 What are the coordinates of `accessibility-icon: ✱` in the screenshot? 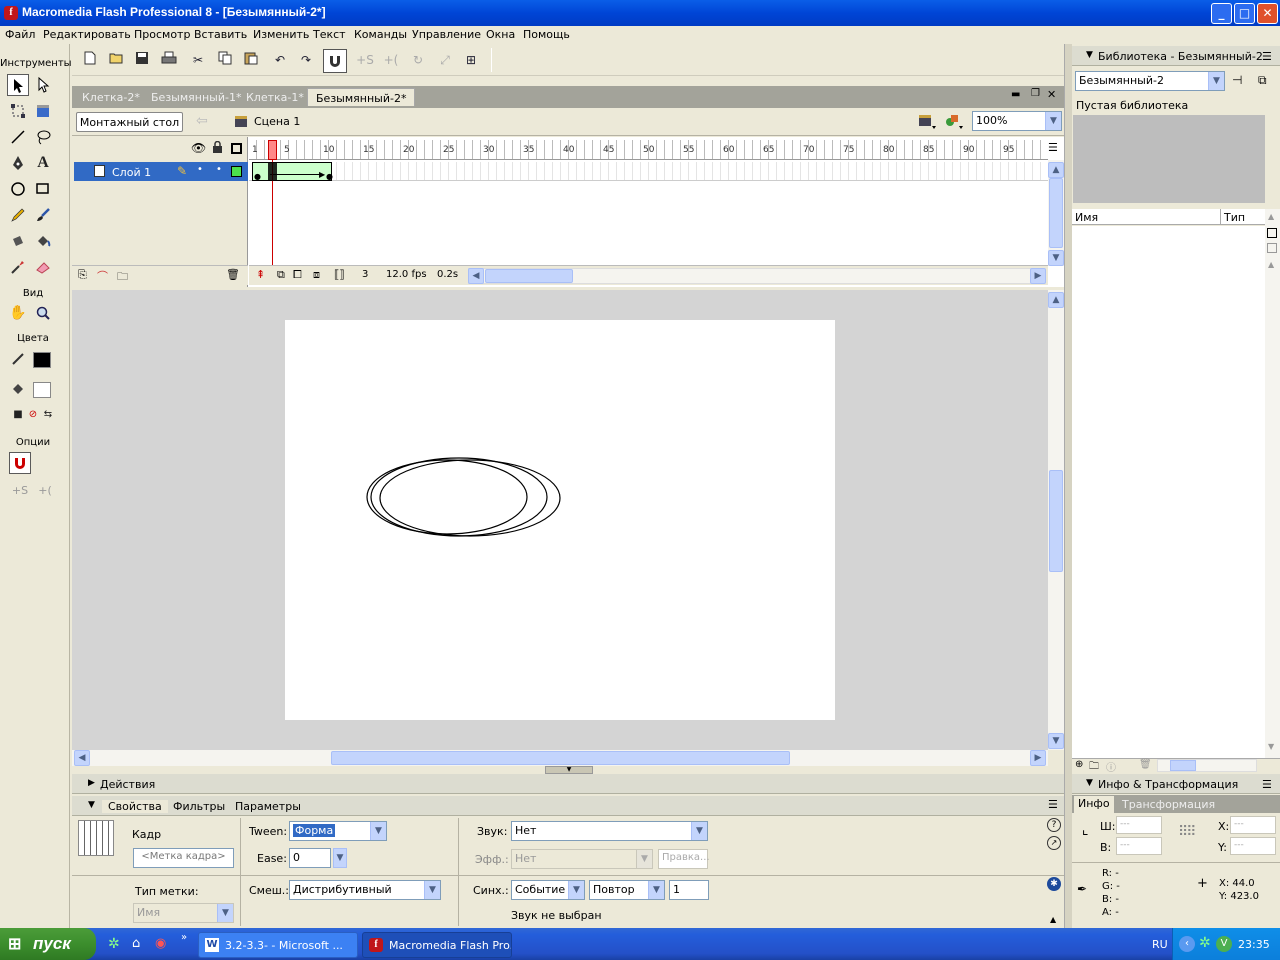 It's located at (1054, 884).